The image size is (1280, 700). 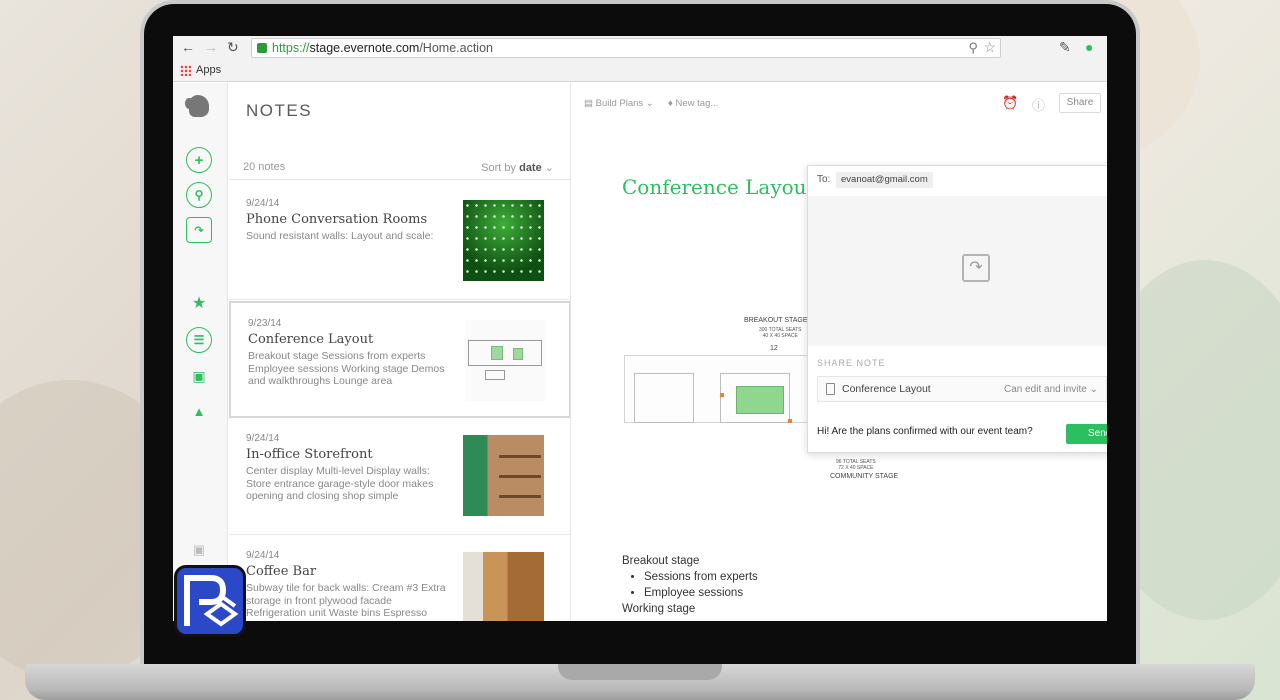 What do you see at coordinates (830, 389) in the screenshot?
I see `note-icon` at bounding box center [830, 389].